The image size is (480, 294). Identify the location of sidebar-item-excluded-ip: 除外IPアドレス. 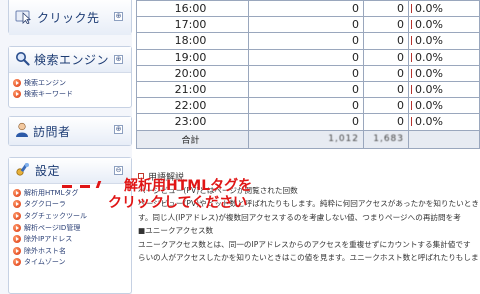
(72, 239).